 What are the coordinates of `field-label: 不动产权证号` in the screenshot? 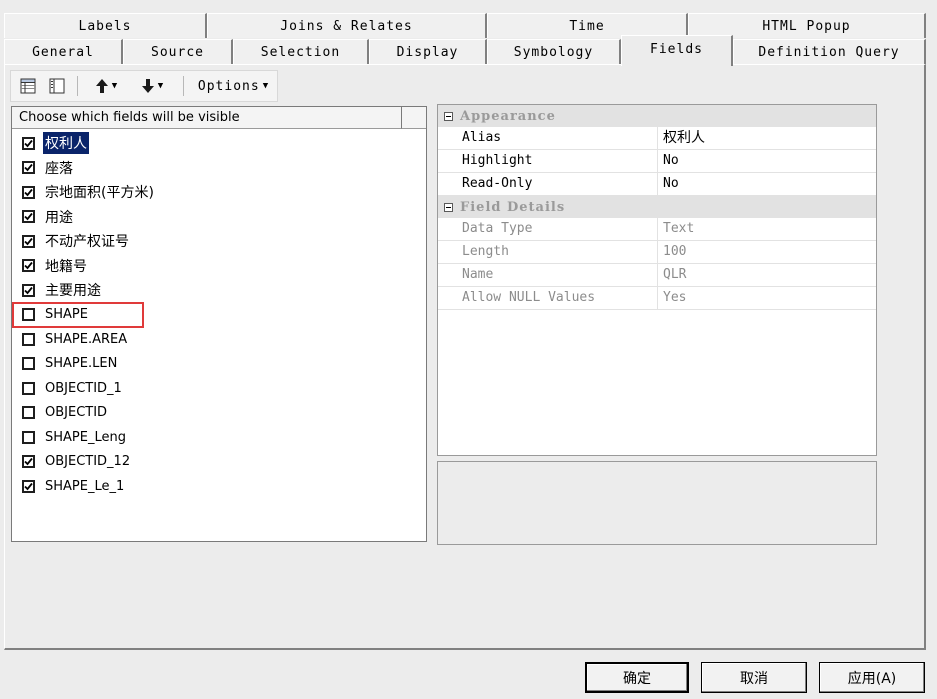 It's located at (87, 242).